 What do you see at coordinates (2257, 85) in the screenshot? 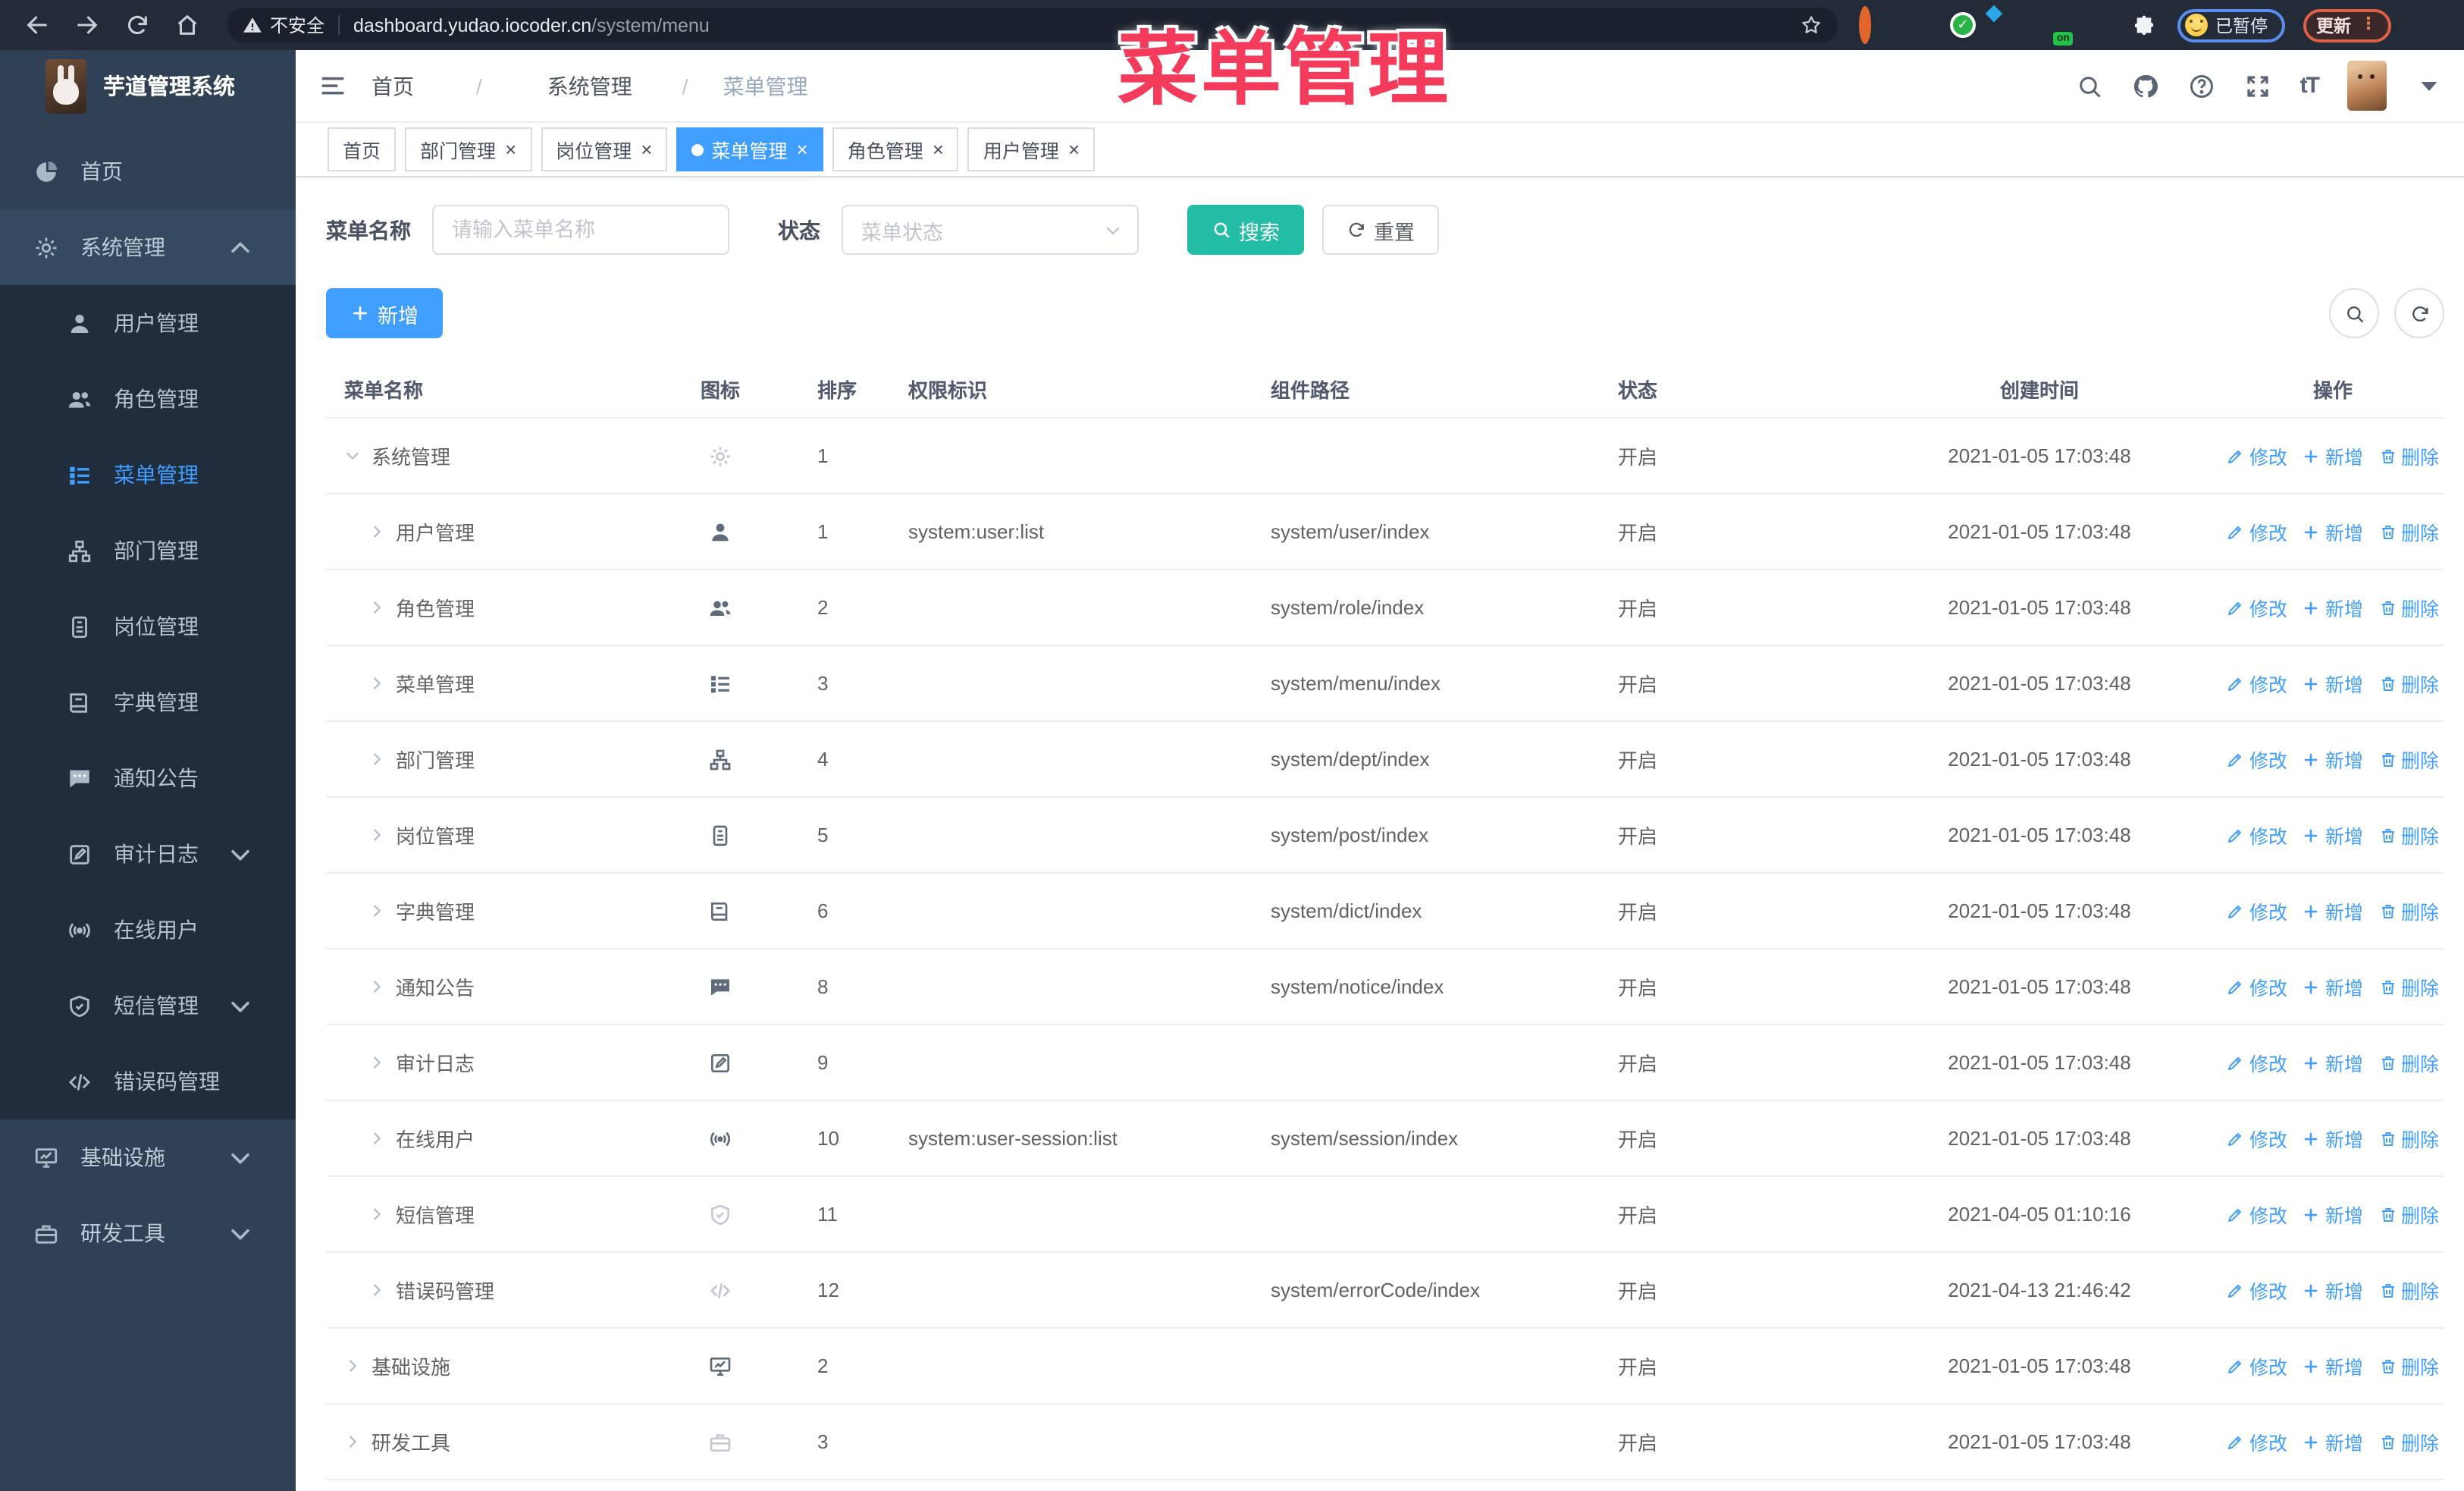
I see `fullscreen-icon` at bounding box center [2257, 85].